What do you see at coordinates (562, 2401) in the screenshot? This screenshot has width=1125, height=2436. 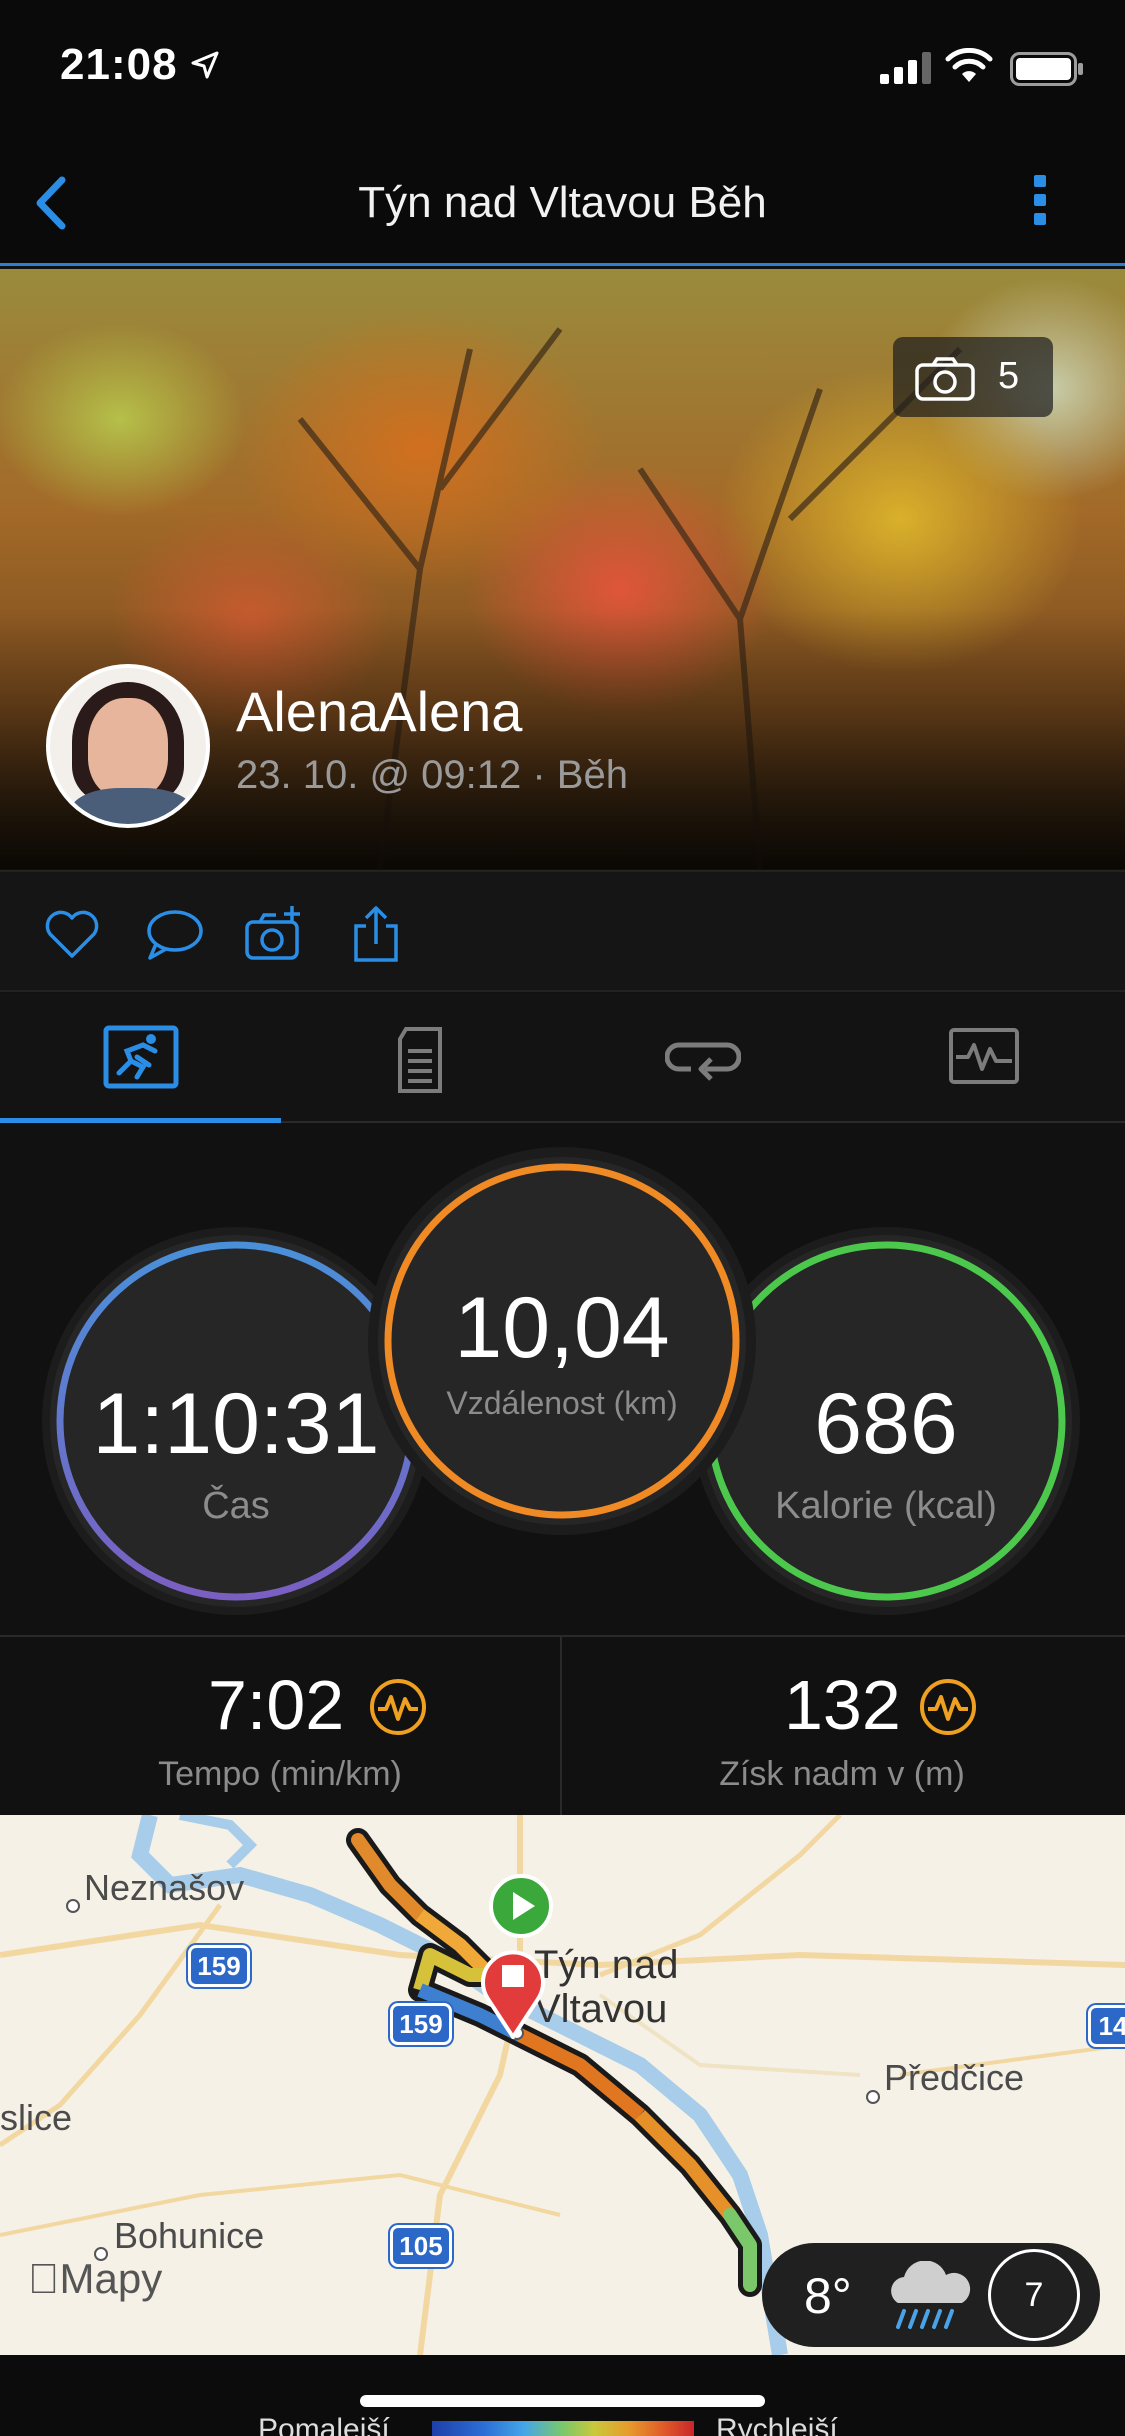 I see `home-indicator` at bounding box center [562, 2401].